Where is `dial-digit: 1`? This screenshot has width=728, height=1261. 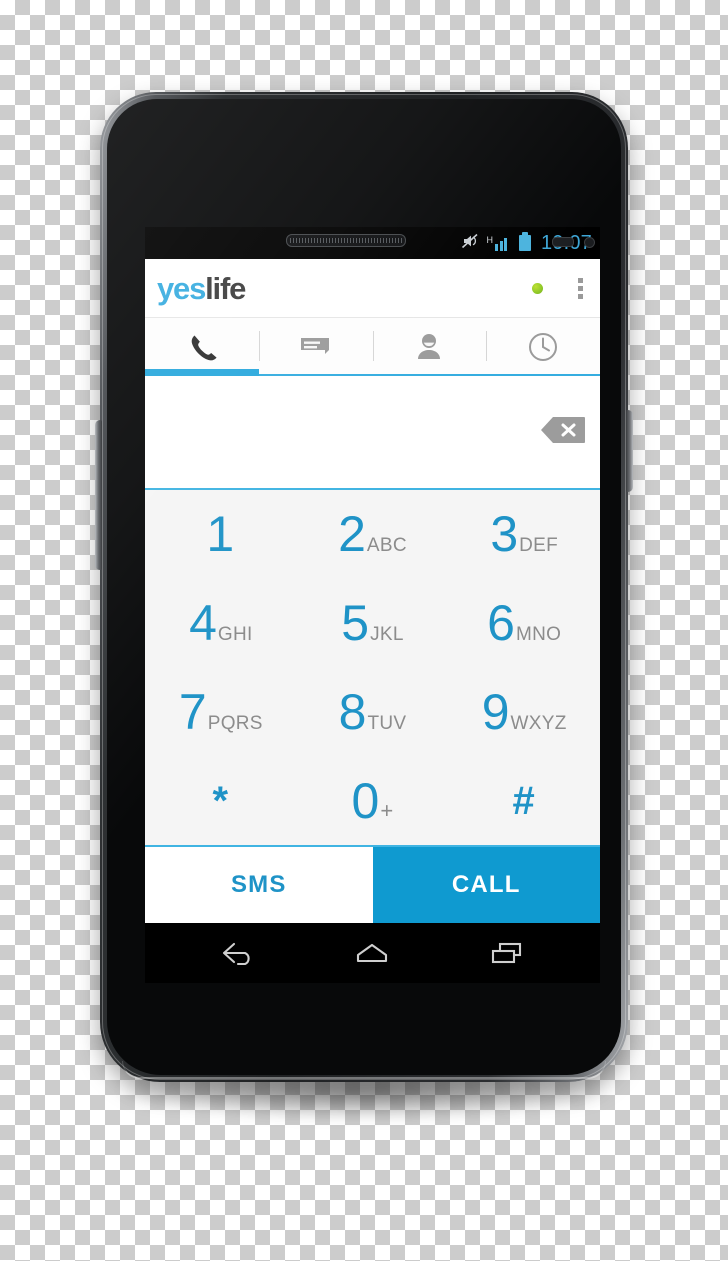 dial-digit: 1 is located at coordinates (220, 534).